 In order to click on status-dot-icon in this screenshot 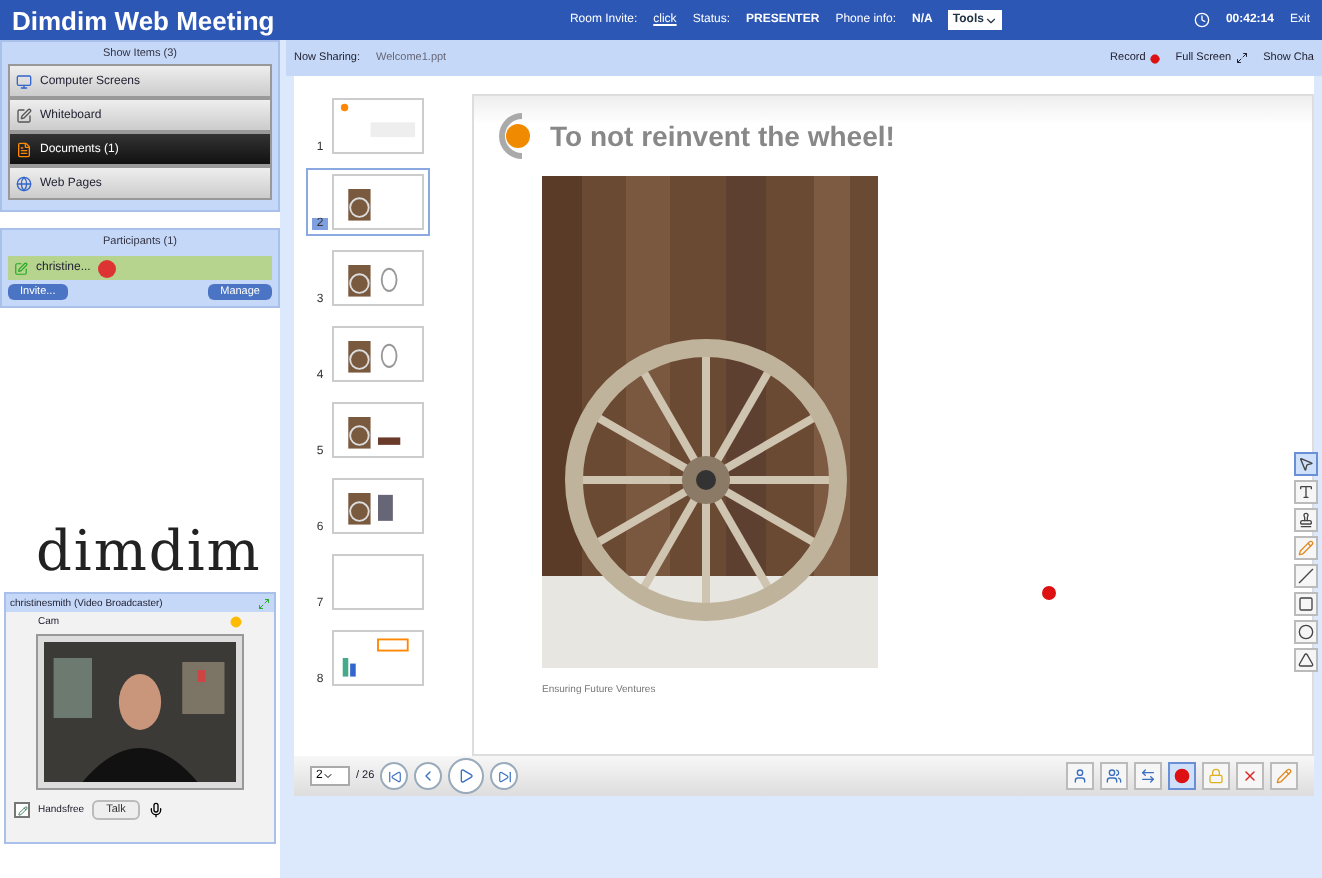, I will do `click(236, 622)`.